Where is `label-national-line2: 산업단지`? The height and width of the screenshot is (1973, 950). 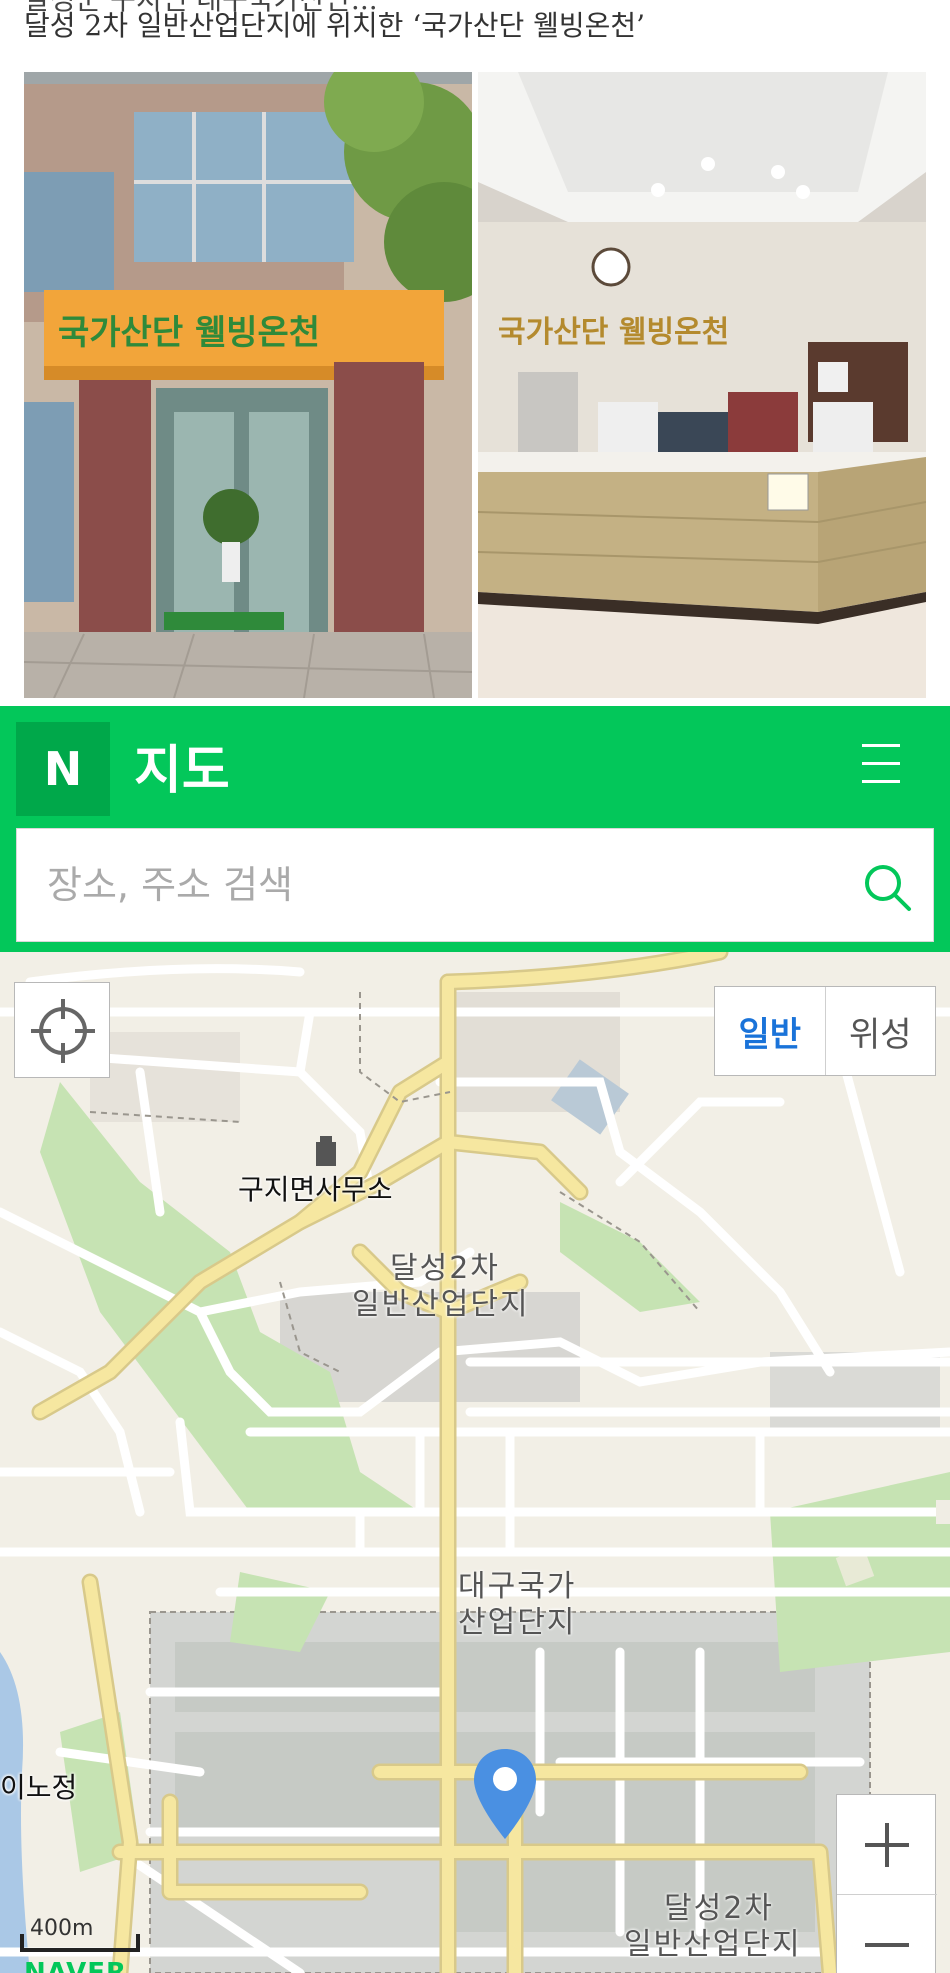
label-national-line2: 산업단지 is located at coordinates (517, 1622).